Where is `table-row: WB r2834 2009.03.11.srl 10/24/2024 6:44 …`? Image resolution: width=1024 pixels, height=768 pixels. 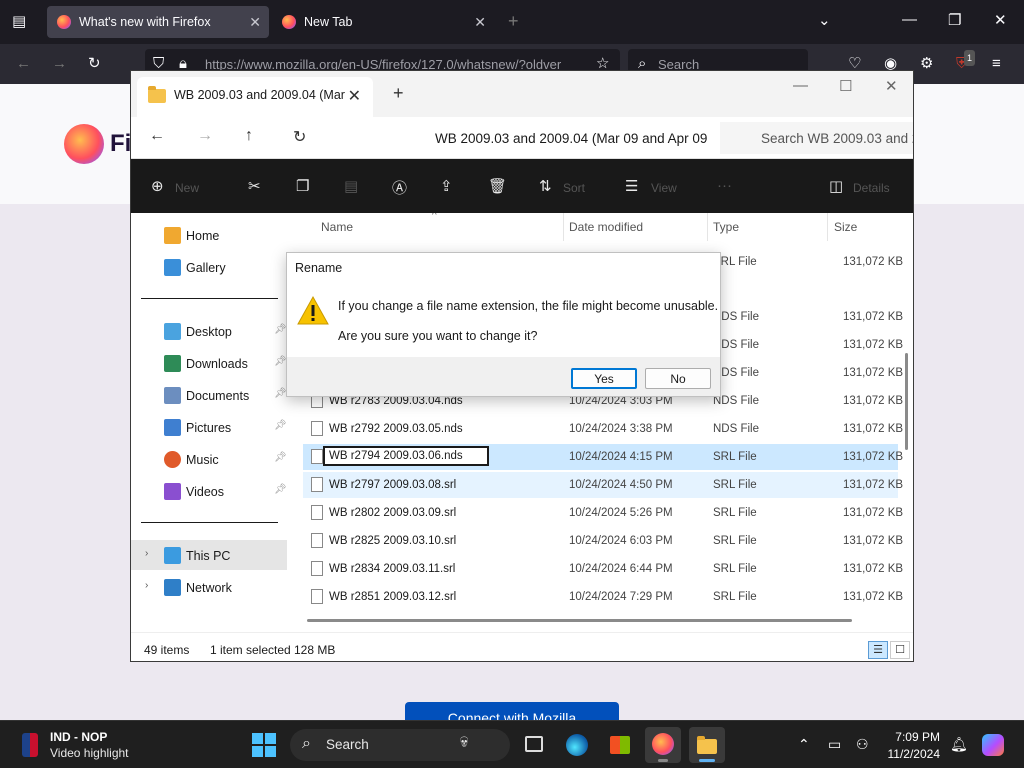 table-row: WB r2834 2009.03.11.srl 10/24/2024 6:44 … is located at coordinates (603, 569).